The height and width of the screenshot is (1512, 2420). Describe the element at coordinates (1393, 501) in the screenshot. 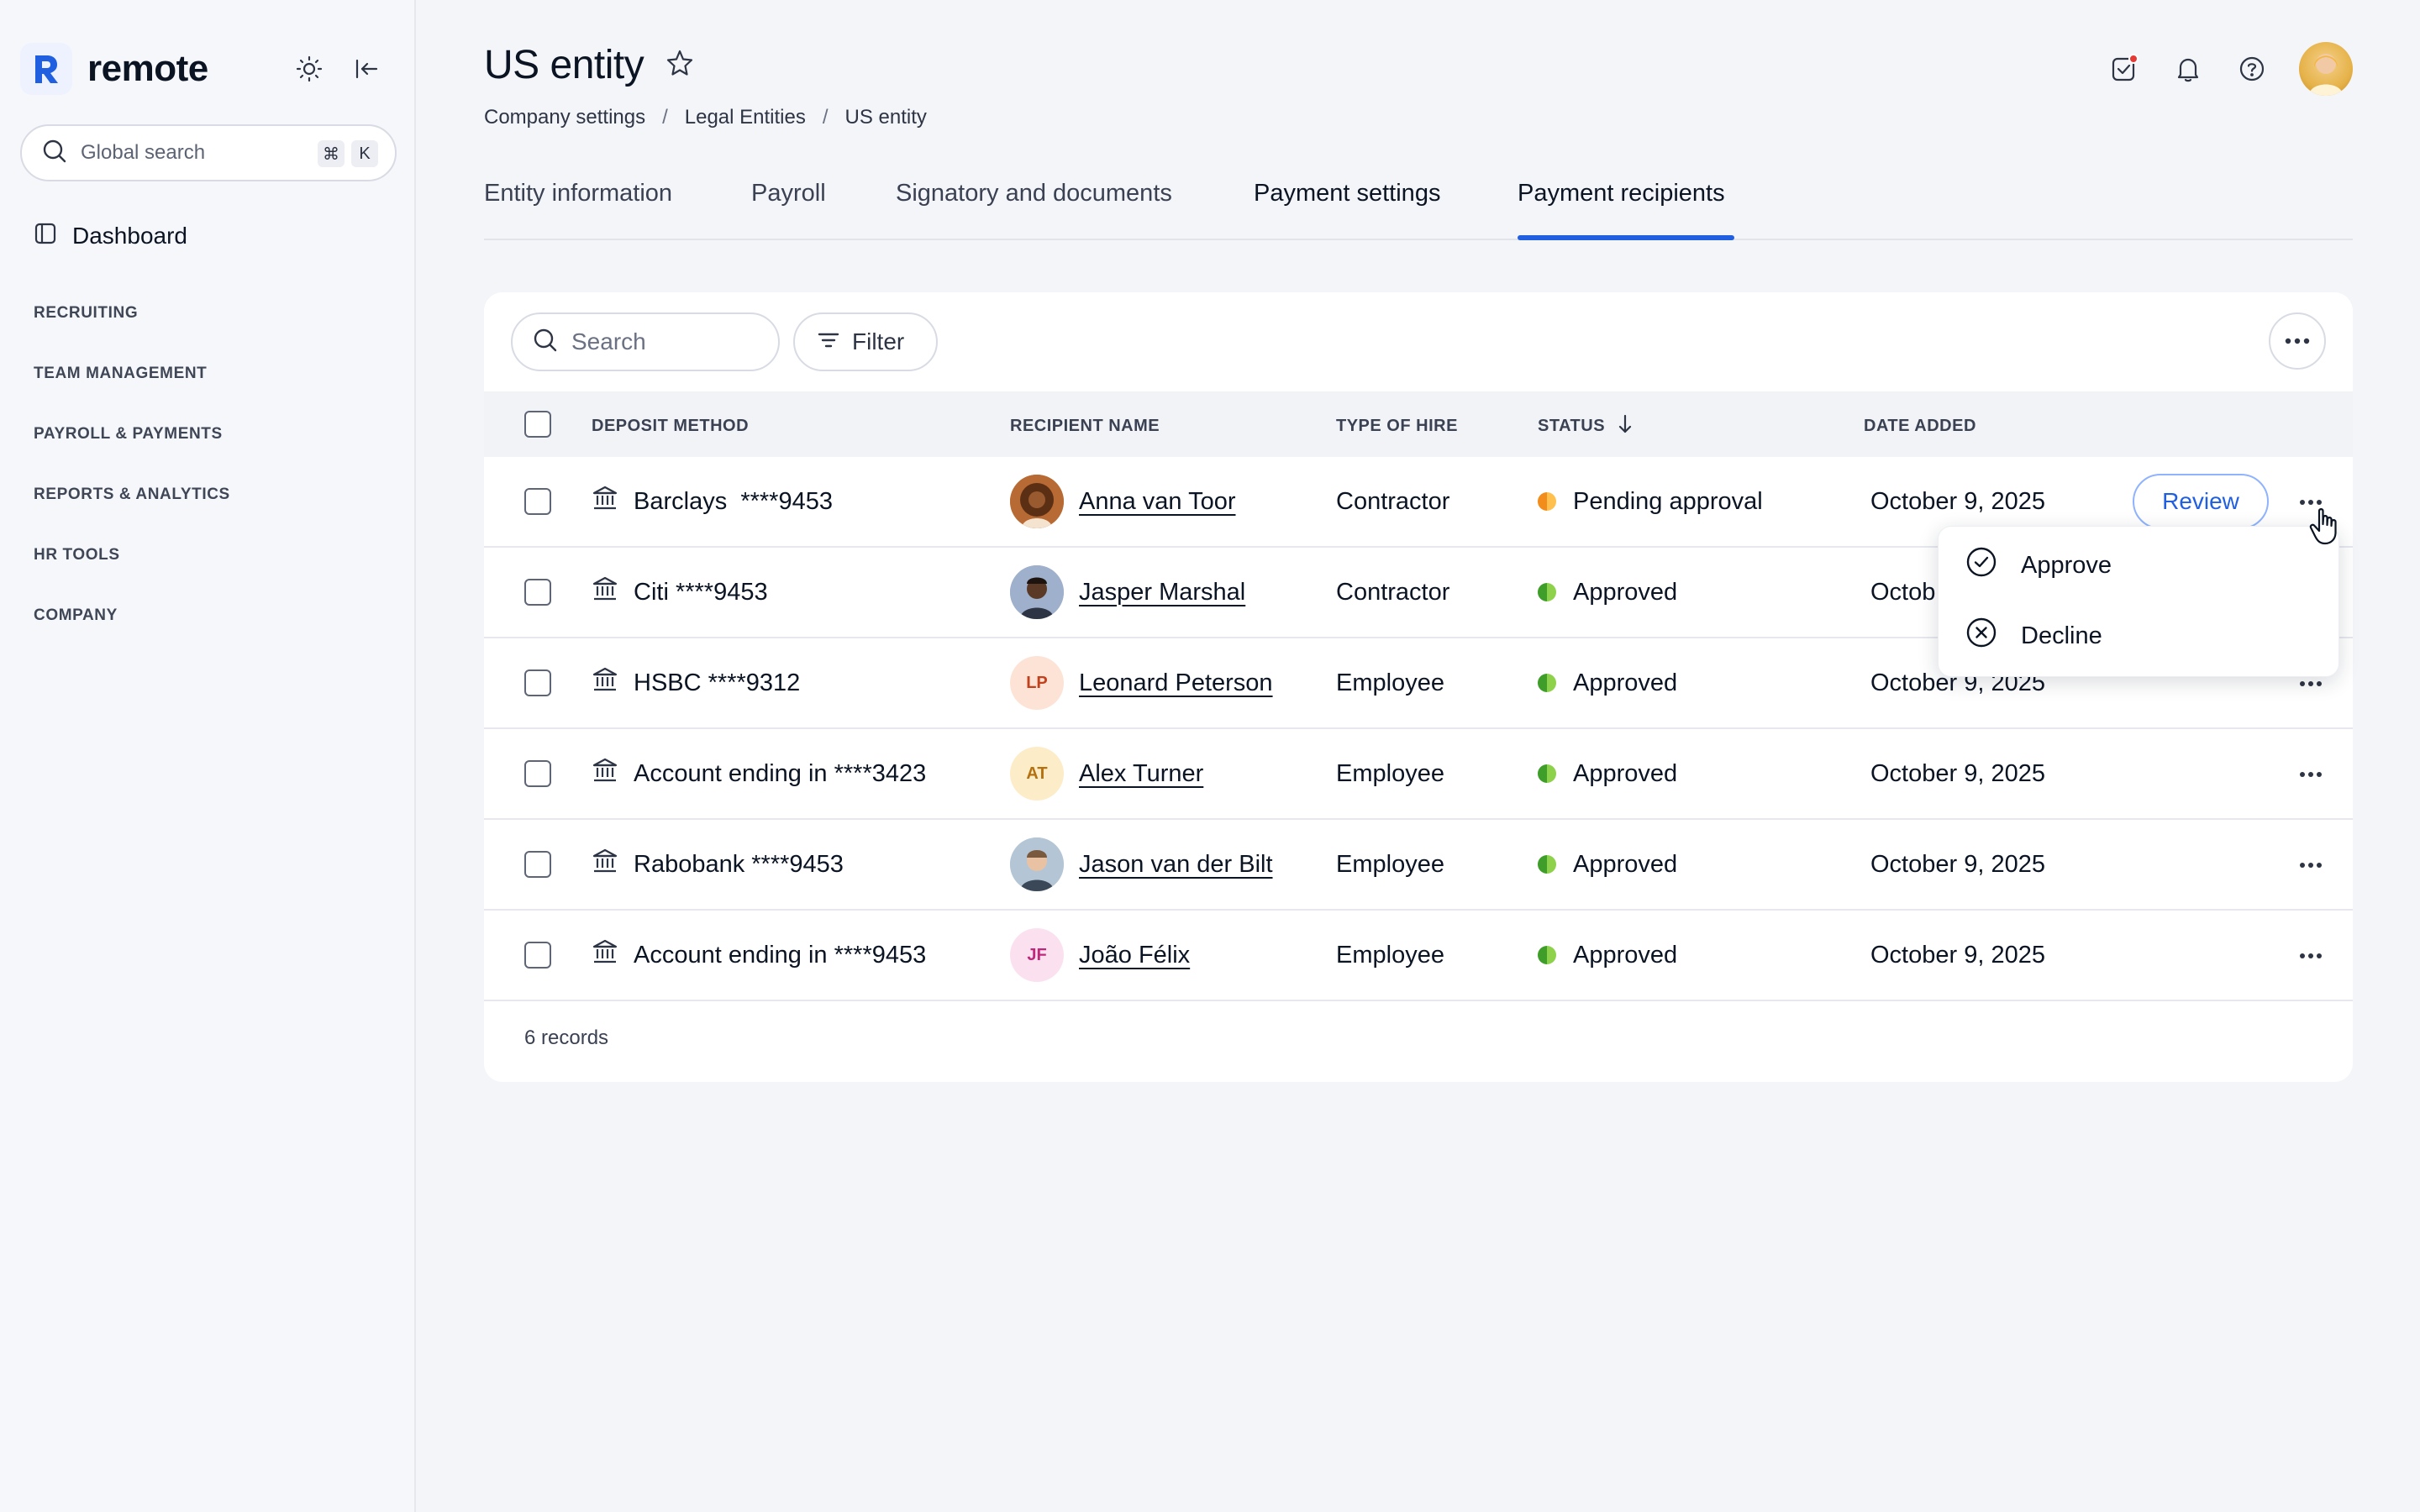

I see `type-of-hire: Contractor` at that location.